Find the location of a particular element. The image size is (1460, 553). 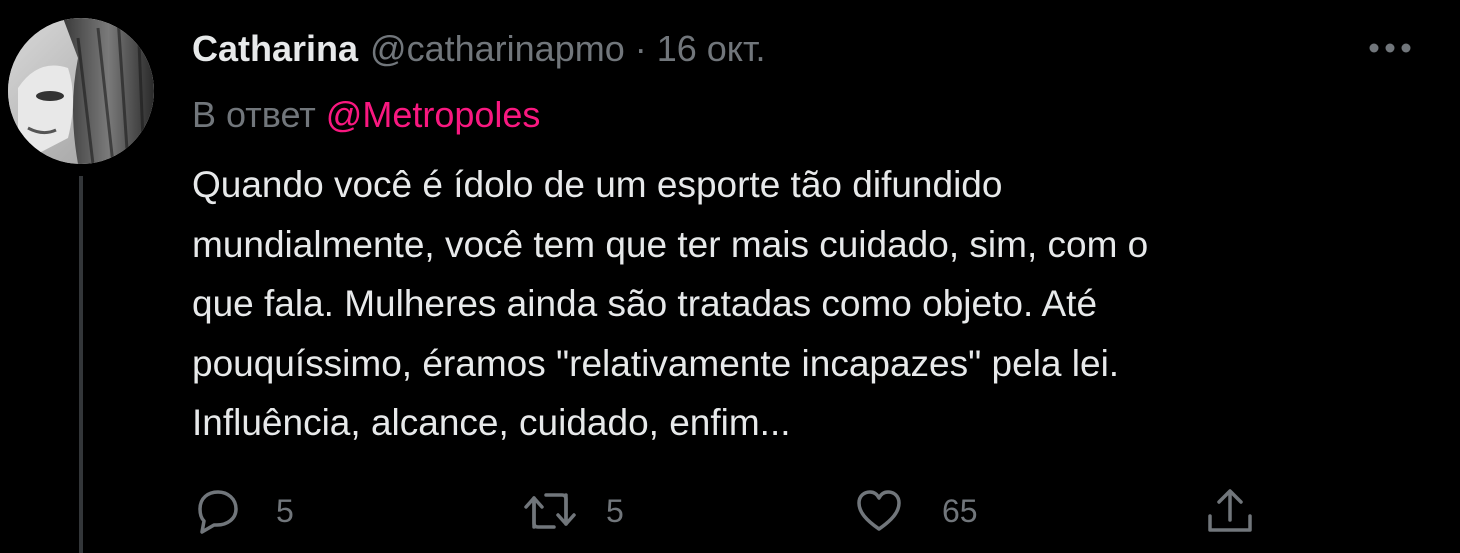

reply-count: 5 is located at coordinates (285, 510).